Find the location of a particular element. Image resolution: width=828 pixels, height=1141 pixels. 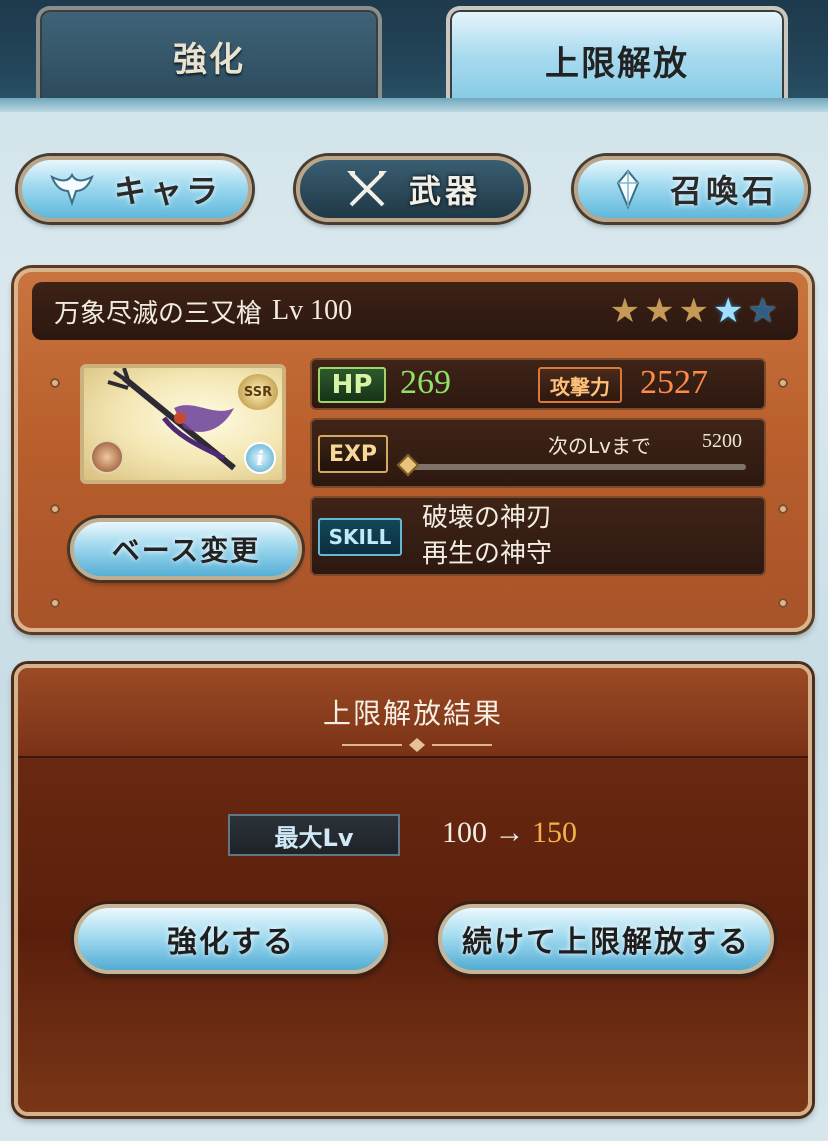

weapon-name: 万象尽滅の三又槍 is located at coordinates (158, 312).